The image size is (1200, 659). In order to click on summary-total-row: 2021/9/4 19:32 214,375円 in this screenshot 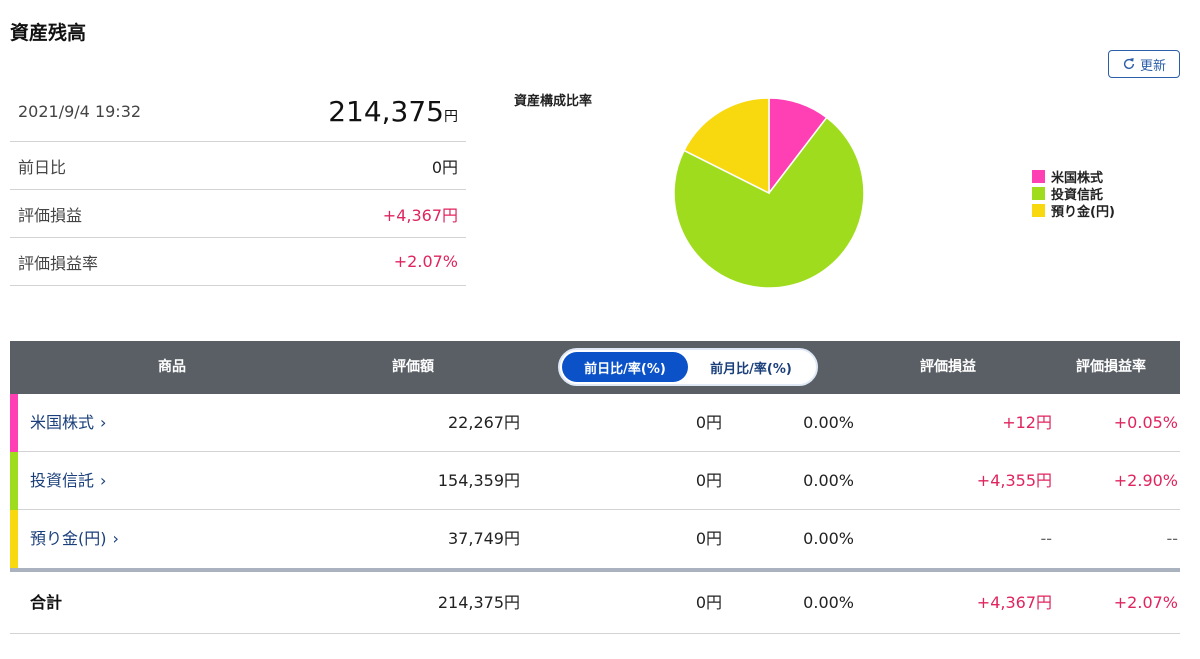, I will do `click(238, 112)`.